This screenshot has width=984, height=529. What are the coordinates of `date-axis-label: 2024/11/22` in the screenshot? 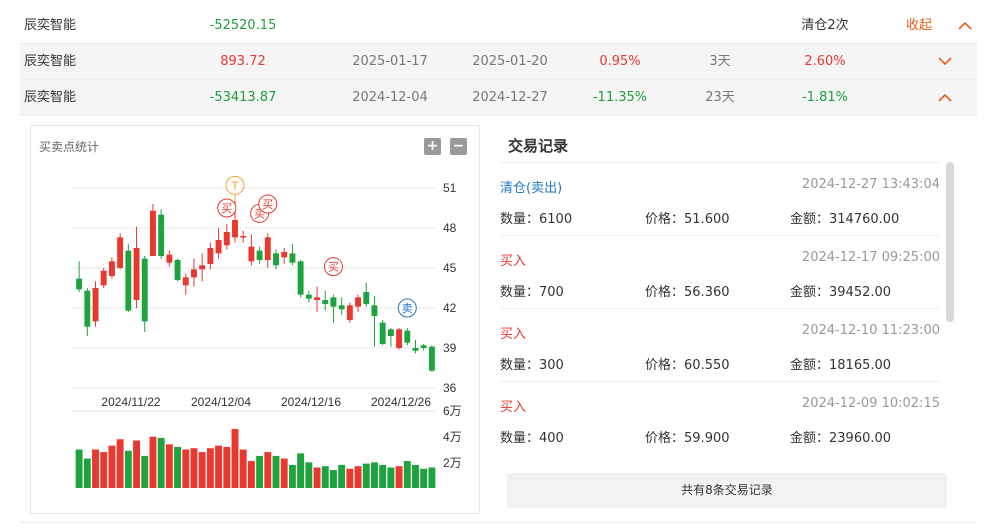 It's located at (130, 402).